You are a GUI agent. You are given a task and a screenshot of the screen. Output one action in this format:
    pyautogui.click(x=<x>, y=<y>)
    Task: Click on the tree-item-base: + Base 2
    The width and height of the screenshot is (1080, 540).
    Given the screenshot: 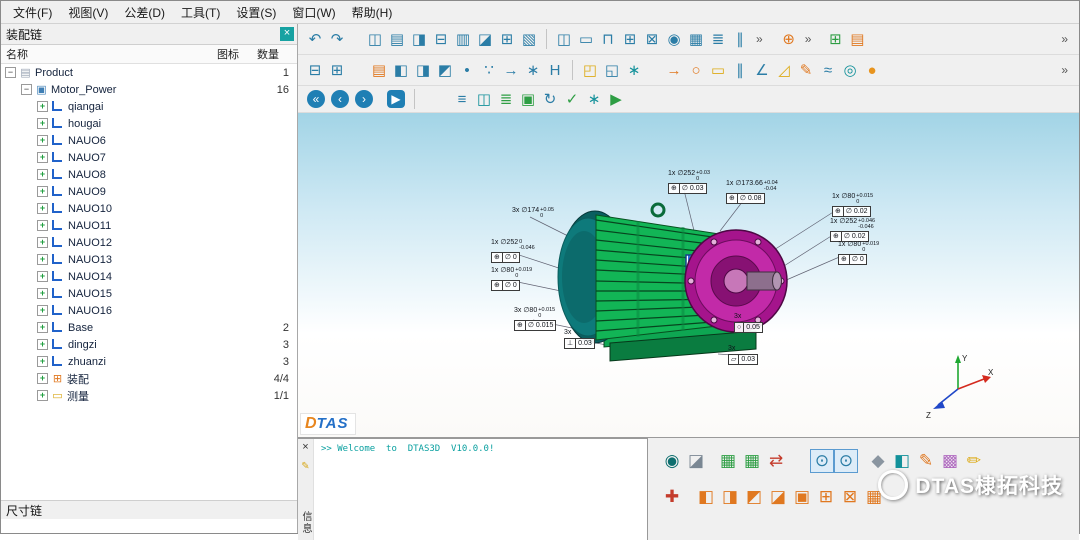 What is the action you would take?
    pyautogui.click(x=149, y=327)
    